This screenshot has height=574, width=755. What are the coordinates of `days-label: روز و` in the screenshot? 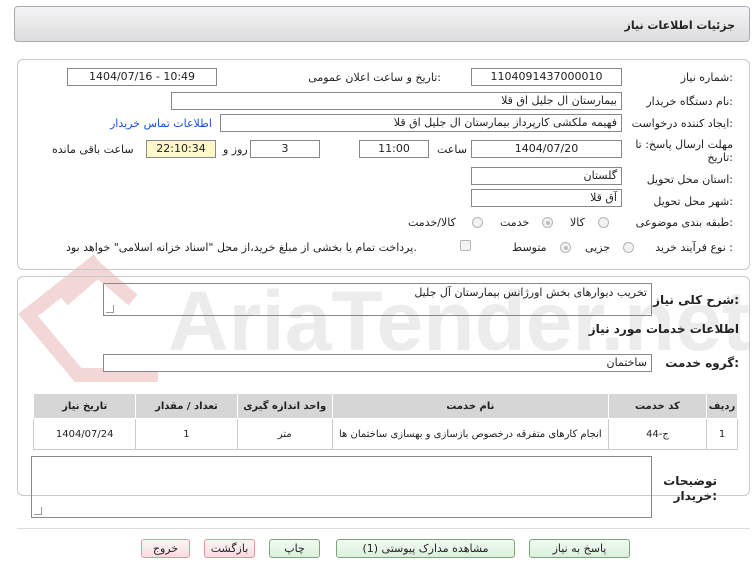 It's located at (235, 149).